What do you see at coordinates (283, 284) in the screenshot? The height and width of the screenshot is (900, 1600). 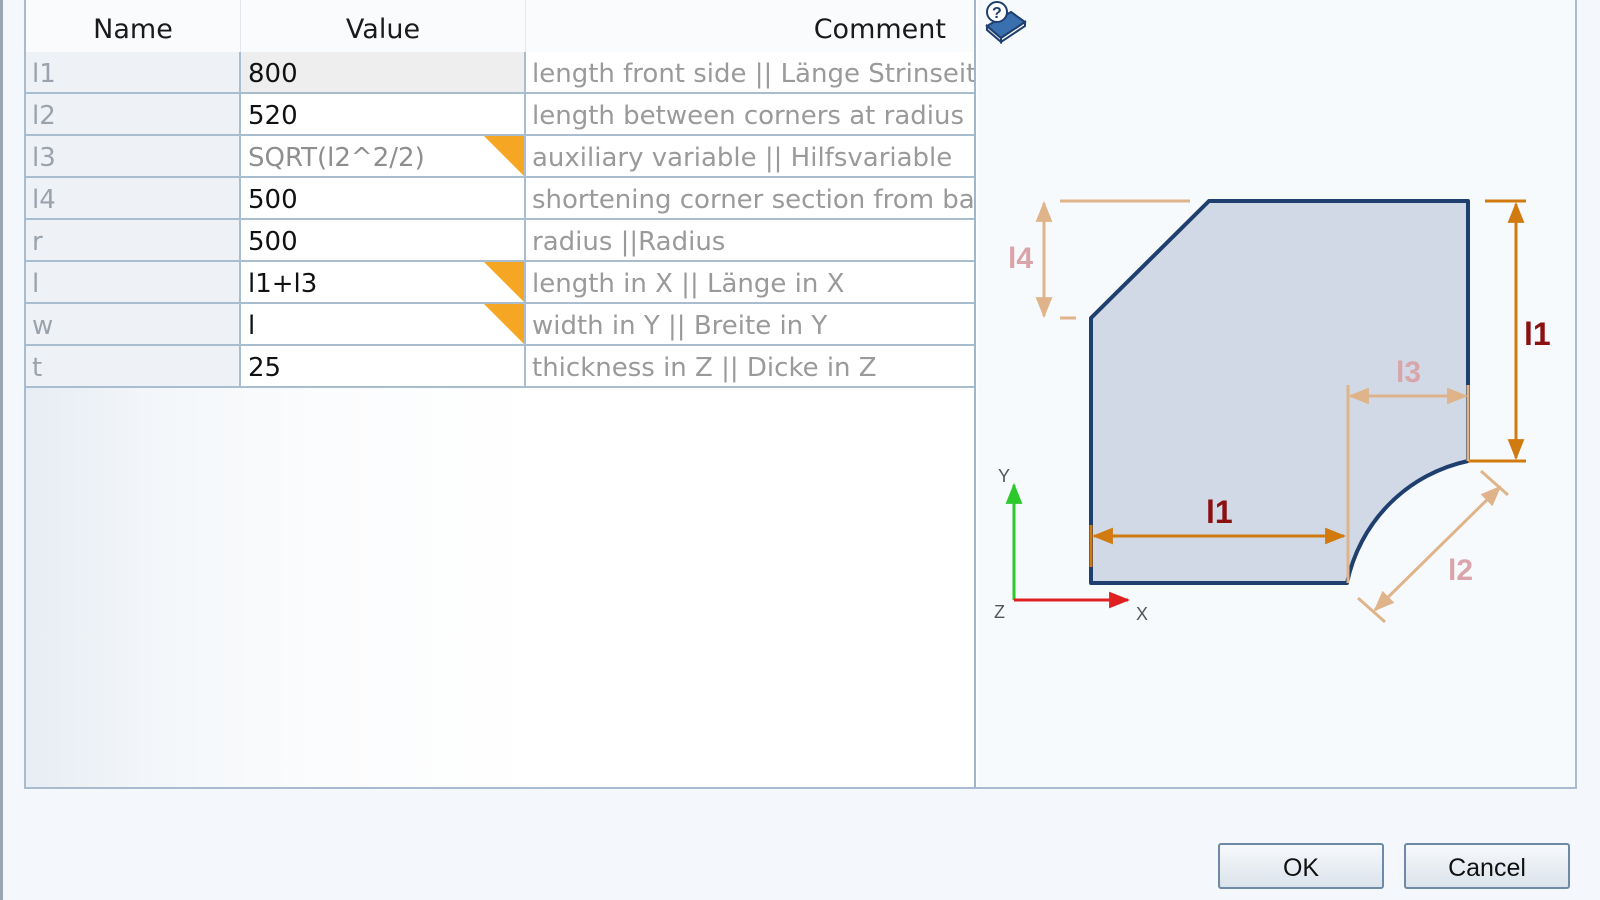 I see `cell-value-text: l1+l3` at bounding box center [283, 284].